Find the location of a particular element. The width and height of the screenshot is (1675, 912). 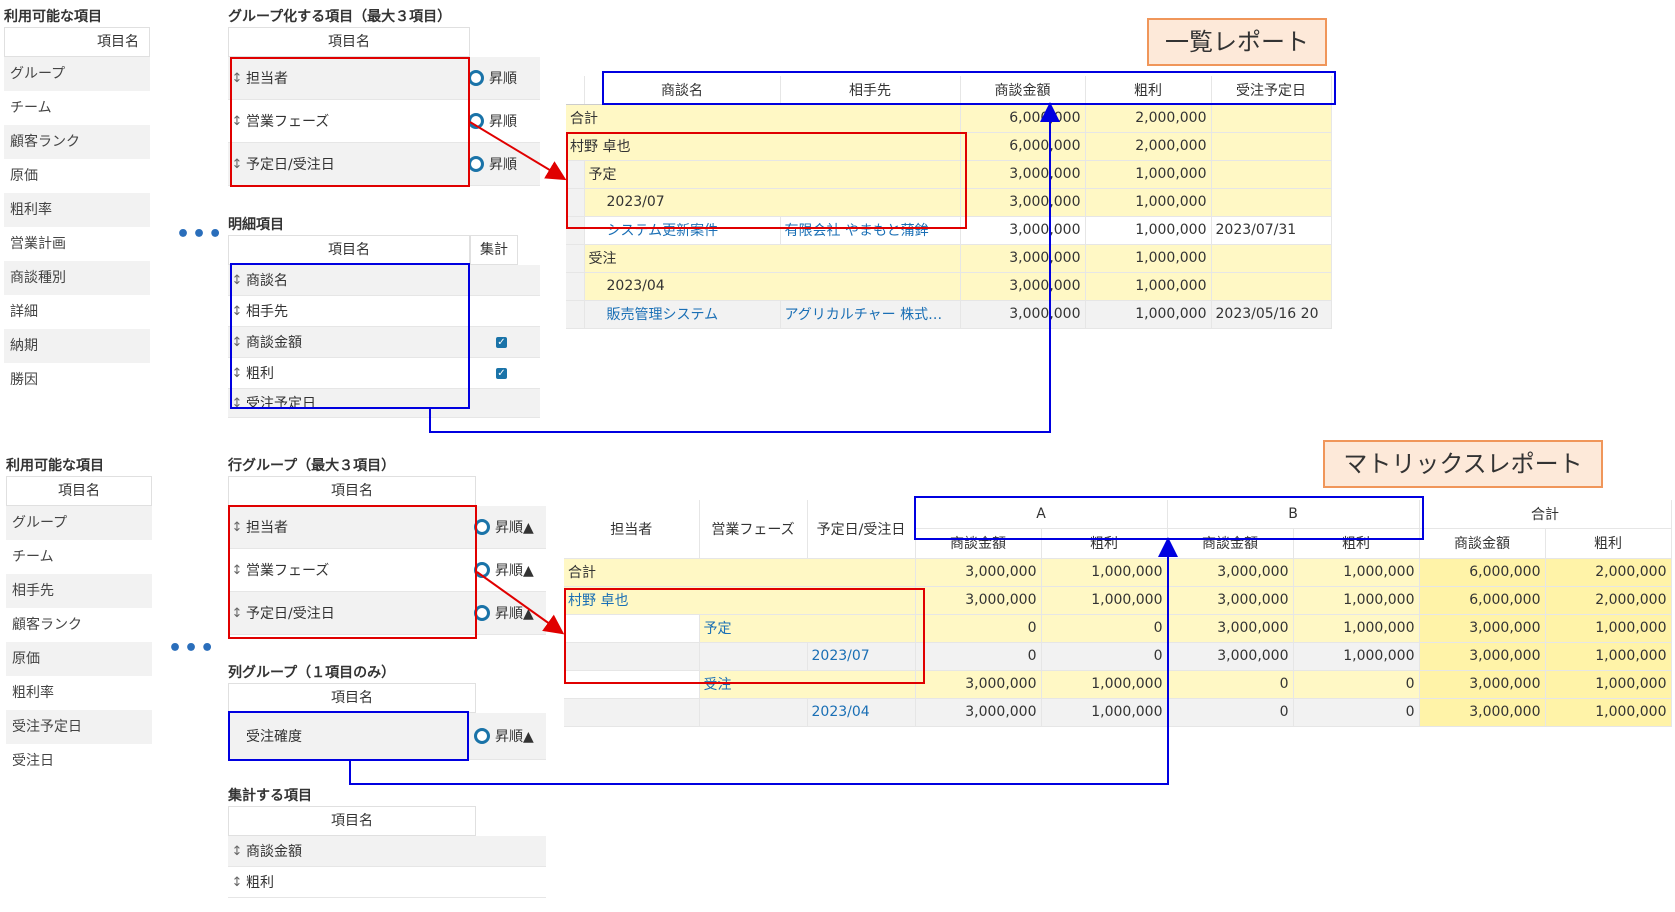

arrow-rowgroup-to-matrix is located at coordinates (520, 603).